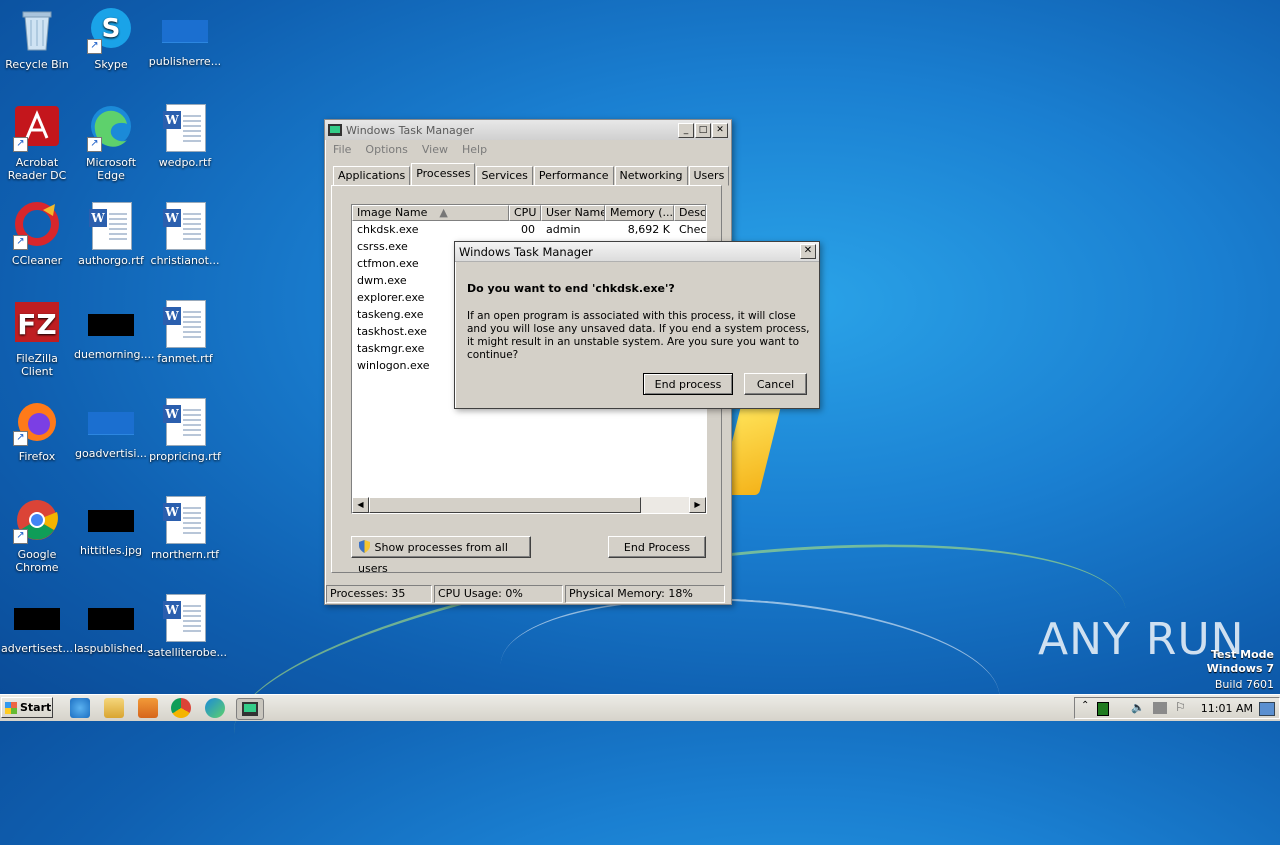 The image size is (1280, 845). Describe the element at coordinates (37, 260) in the screenshot. I see `desktop-icon-label: CCleaner` at that location.